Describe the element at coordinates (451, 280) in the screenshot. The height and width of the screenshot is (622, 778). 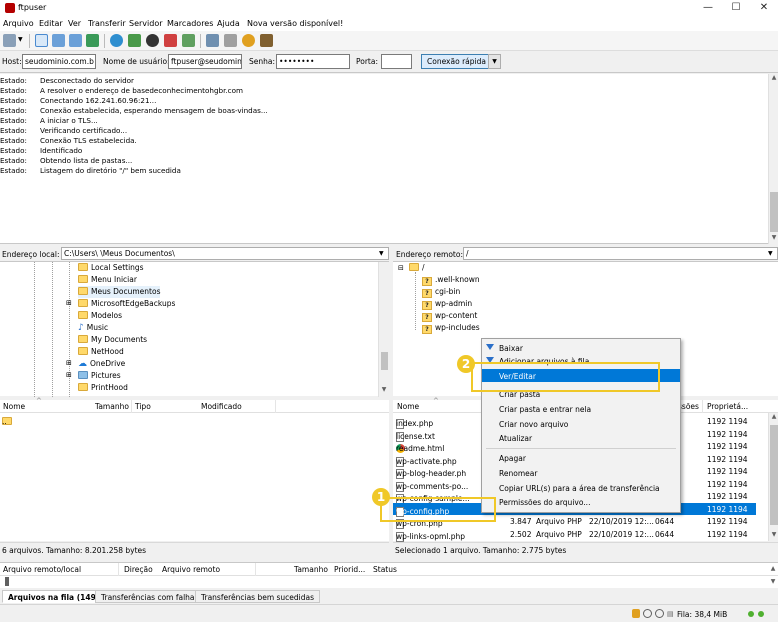
I see `remote-tree-item: ? .well-known` at that location.